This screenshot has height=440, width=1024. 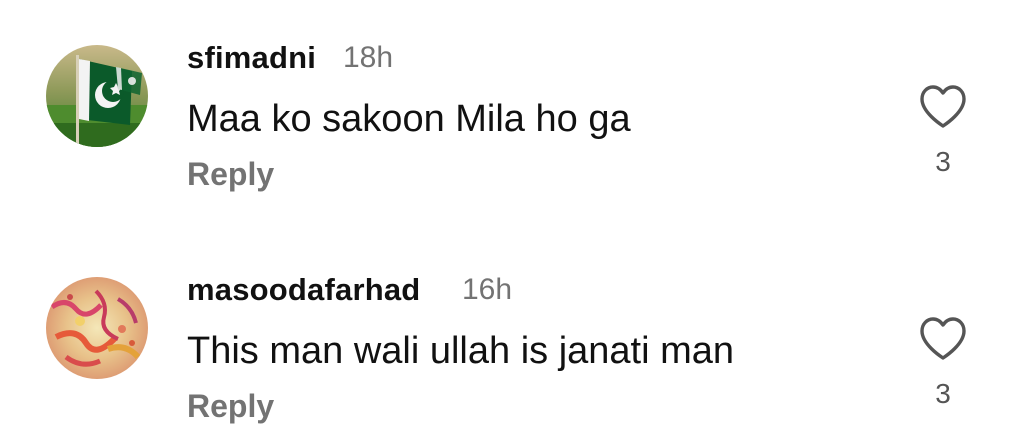 What do you see at coordinates (251, 58) in the screenshot?
I see `comment-username: sfimadni` at bounding box center [251, 58].